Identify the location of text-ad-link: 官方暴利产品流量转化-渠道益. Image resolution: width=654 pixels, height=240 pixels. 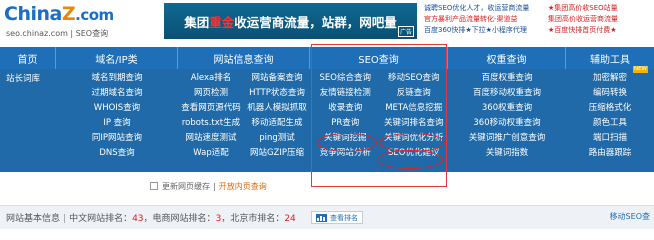
(483, 19).